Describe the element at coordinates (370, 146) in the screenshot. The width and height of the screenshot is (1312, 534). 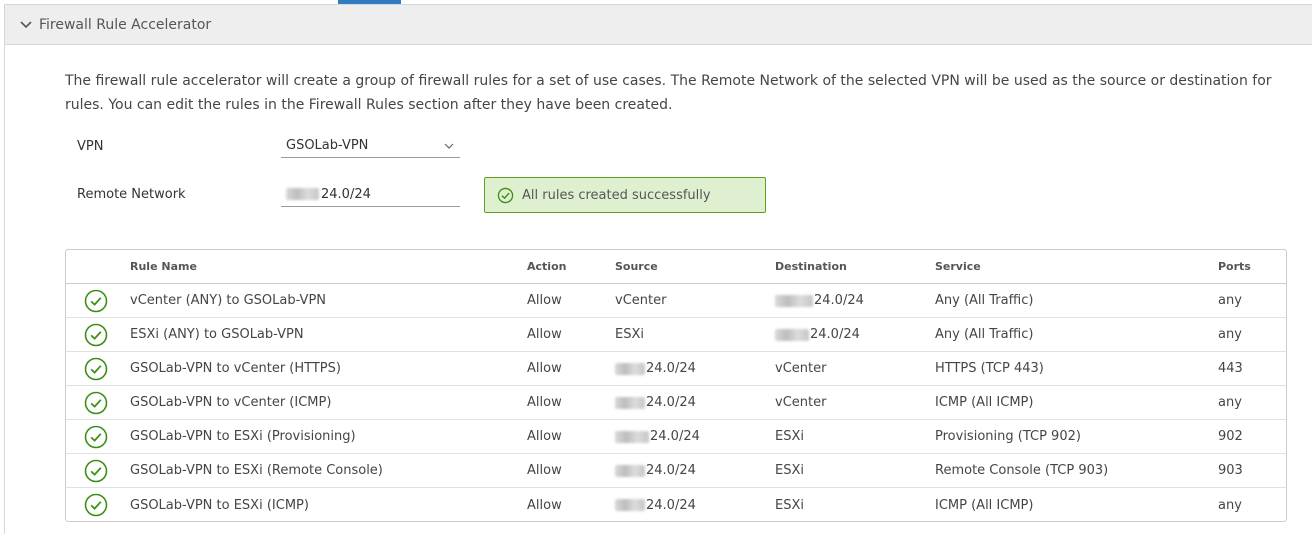
I see `vpn-select: GSOLab-VPN` at that location.